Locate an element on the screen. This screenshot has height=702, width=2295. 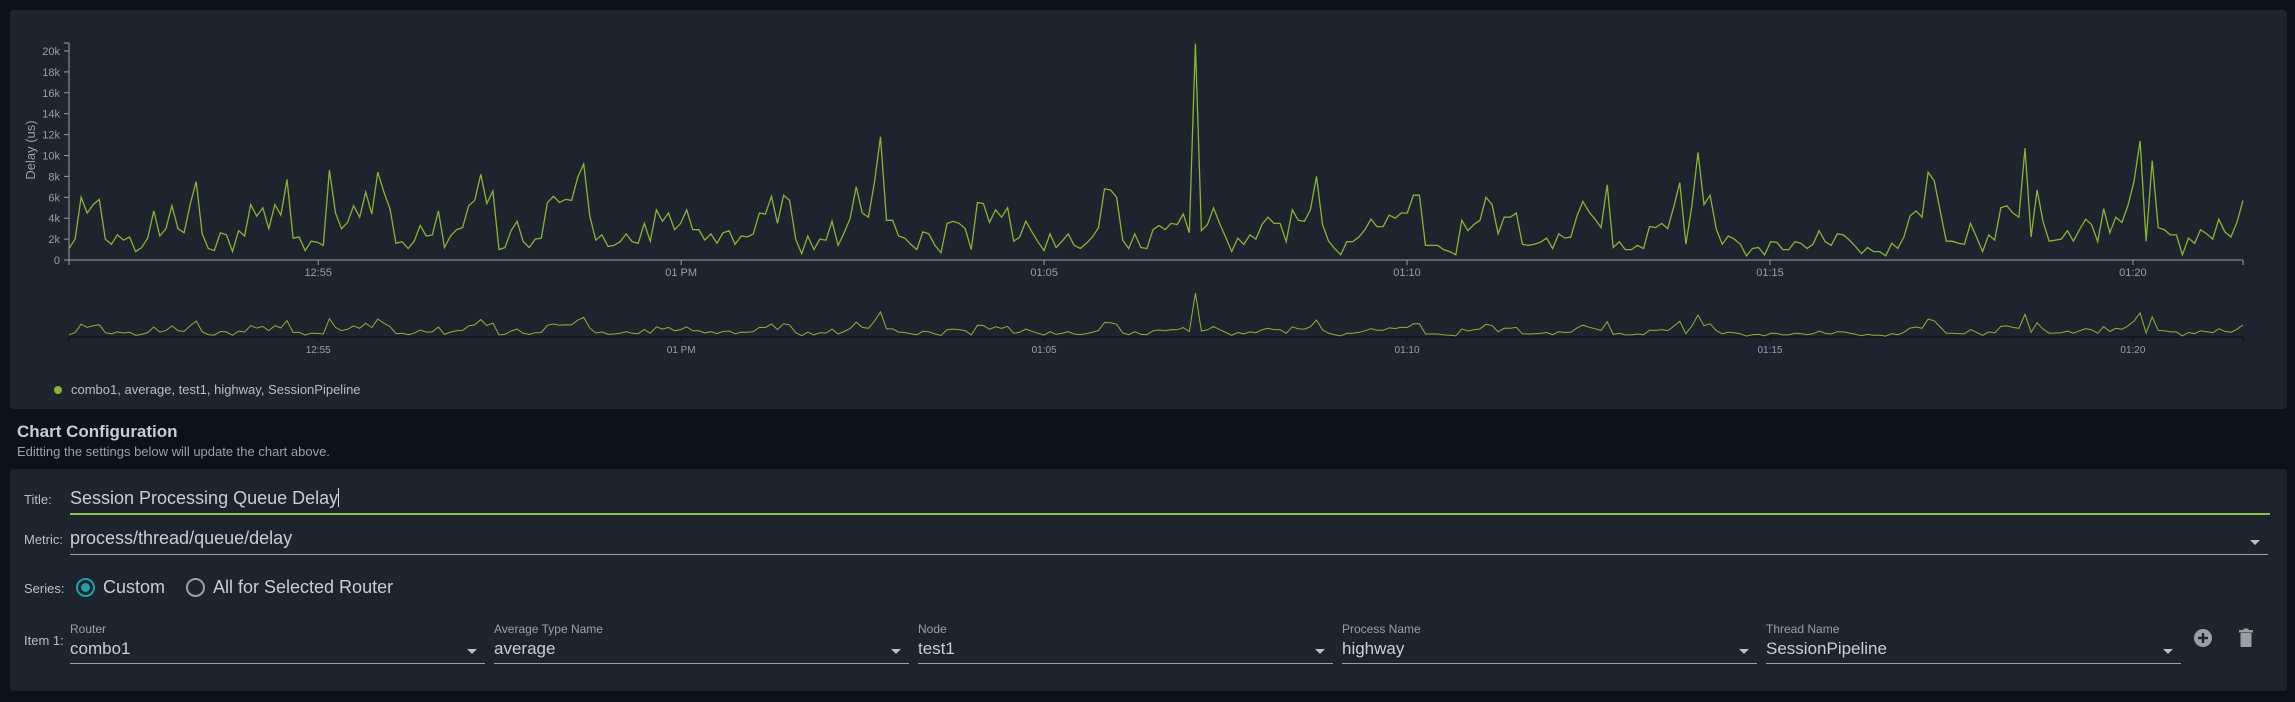
y-tick-label: 12k is located at coordinates (51, 136).